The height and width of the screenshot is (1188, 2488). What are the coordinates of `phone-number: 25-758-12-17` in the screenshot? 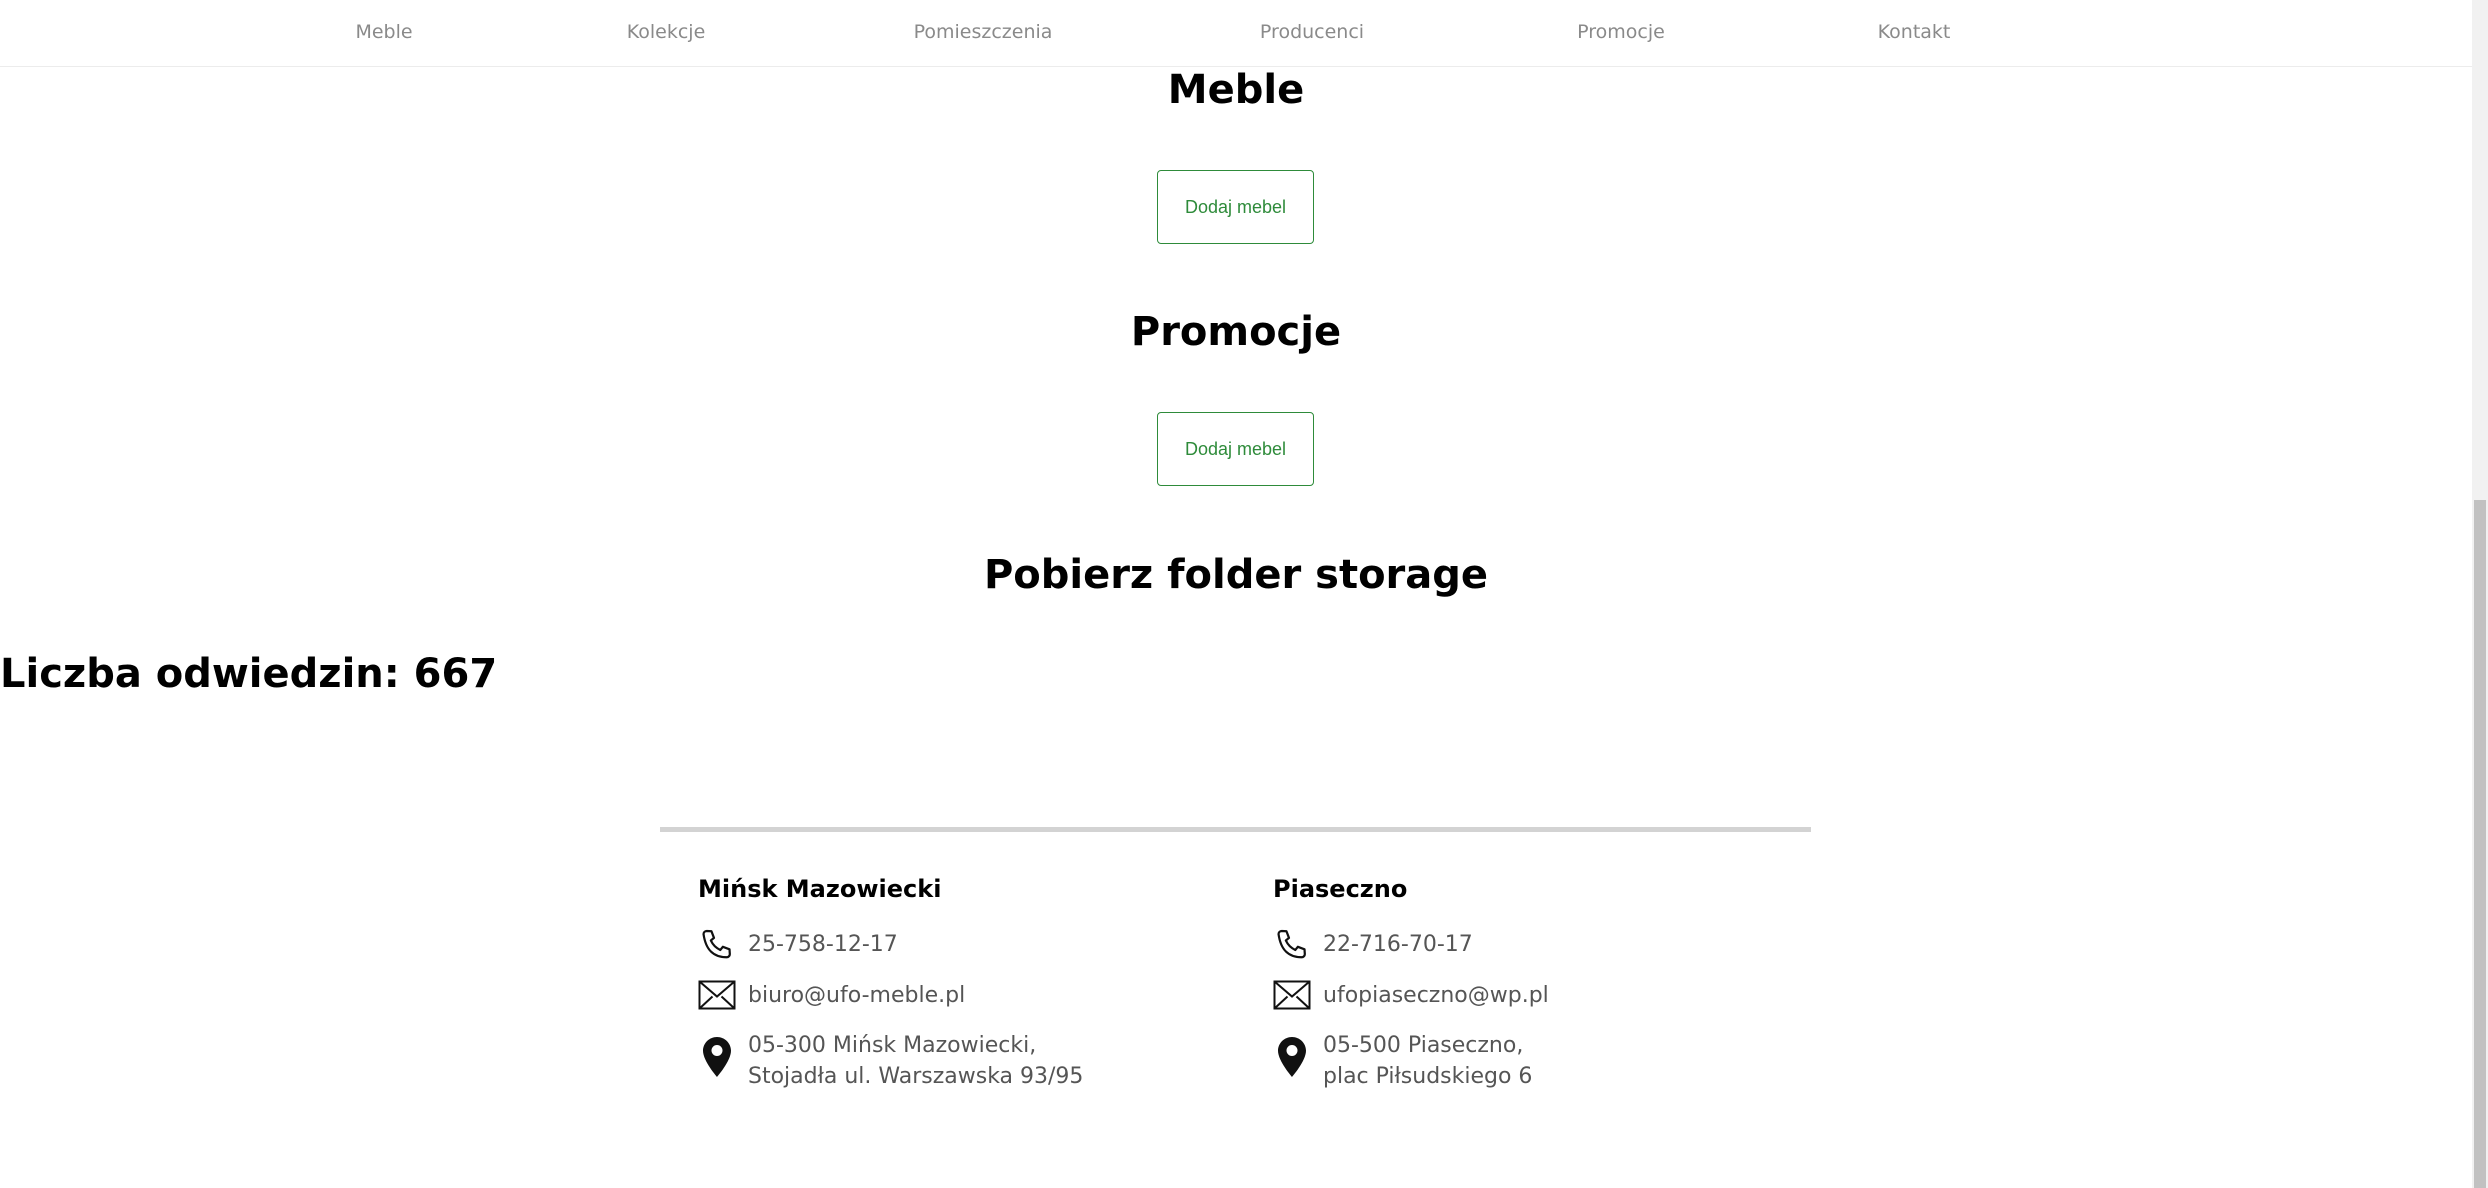 It's located at (823, 944).